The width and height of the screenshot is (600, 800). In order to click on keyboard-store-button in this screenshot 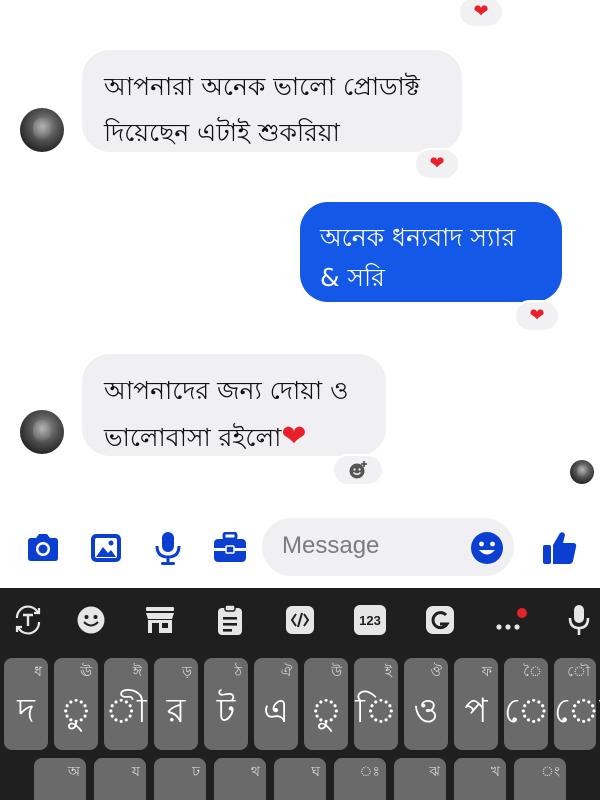, I will do `click(160, 620)`.